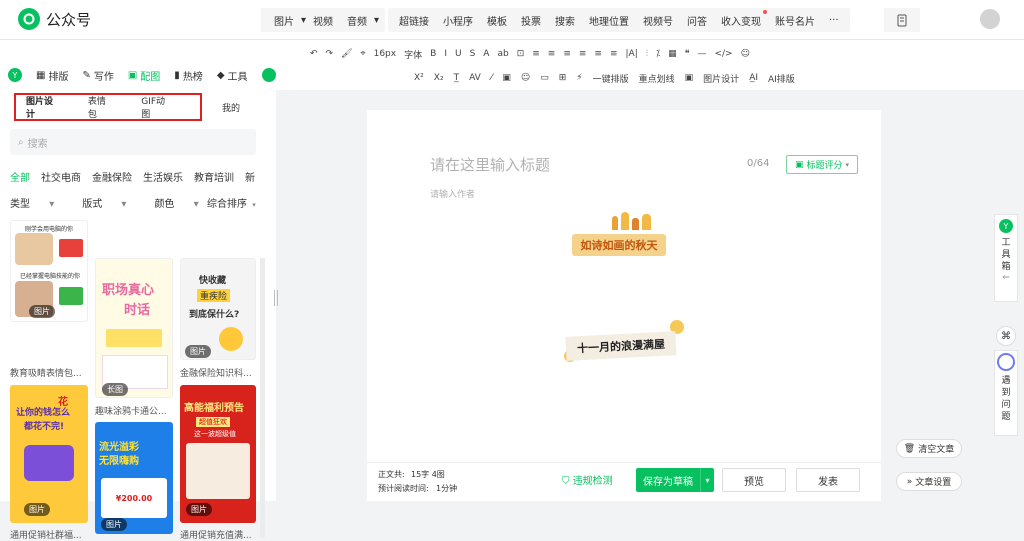 This screenshot has width=1024, height=541. What do you see at coordinates (61, 176) in the screenshot?
I see `category-social-commerce: 社交电商` at bounding box center [61, 176].